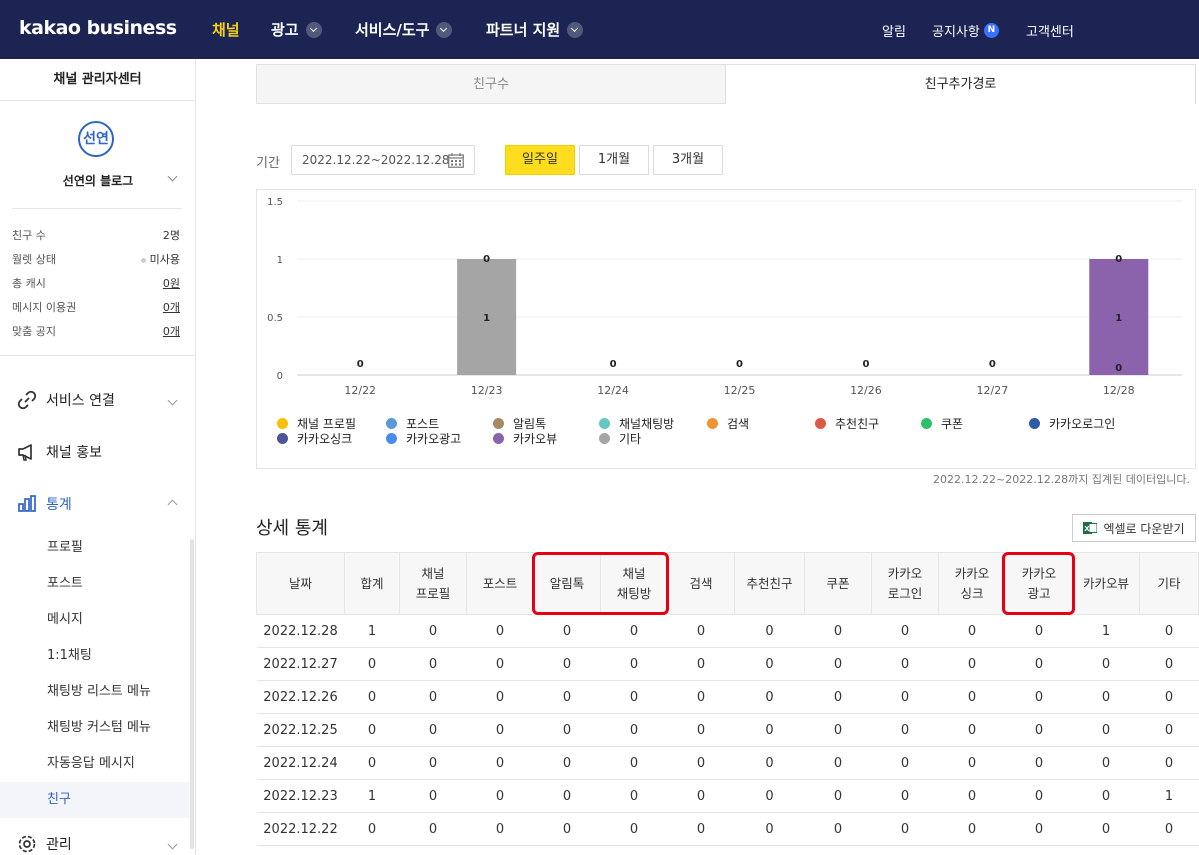 The width and height of the screenshot is (1199, 855). I want to click on info-wallet: 월렛 상태 미사용, so click(96, 259).